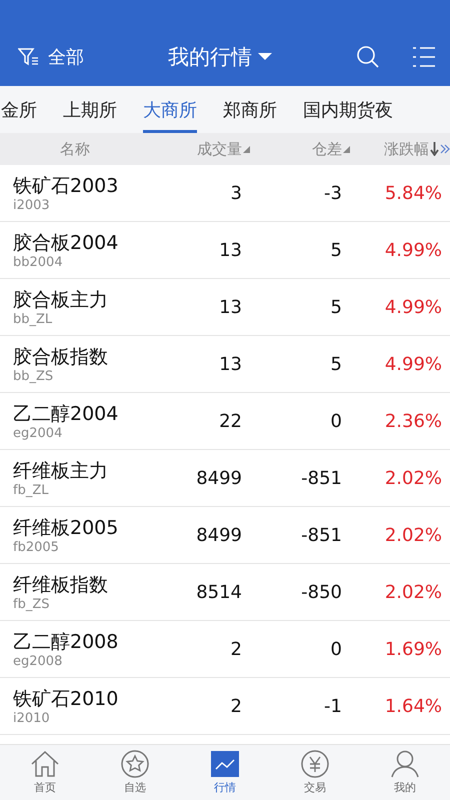 The height and width of the screenshot is (800, 450). Describe the element at coordinates (66, 528) in the screenshot. I see `contract-name: 纤维板2005` at that location.